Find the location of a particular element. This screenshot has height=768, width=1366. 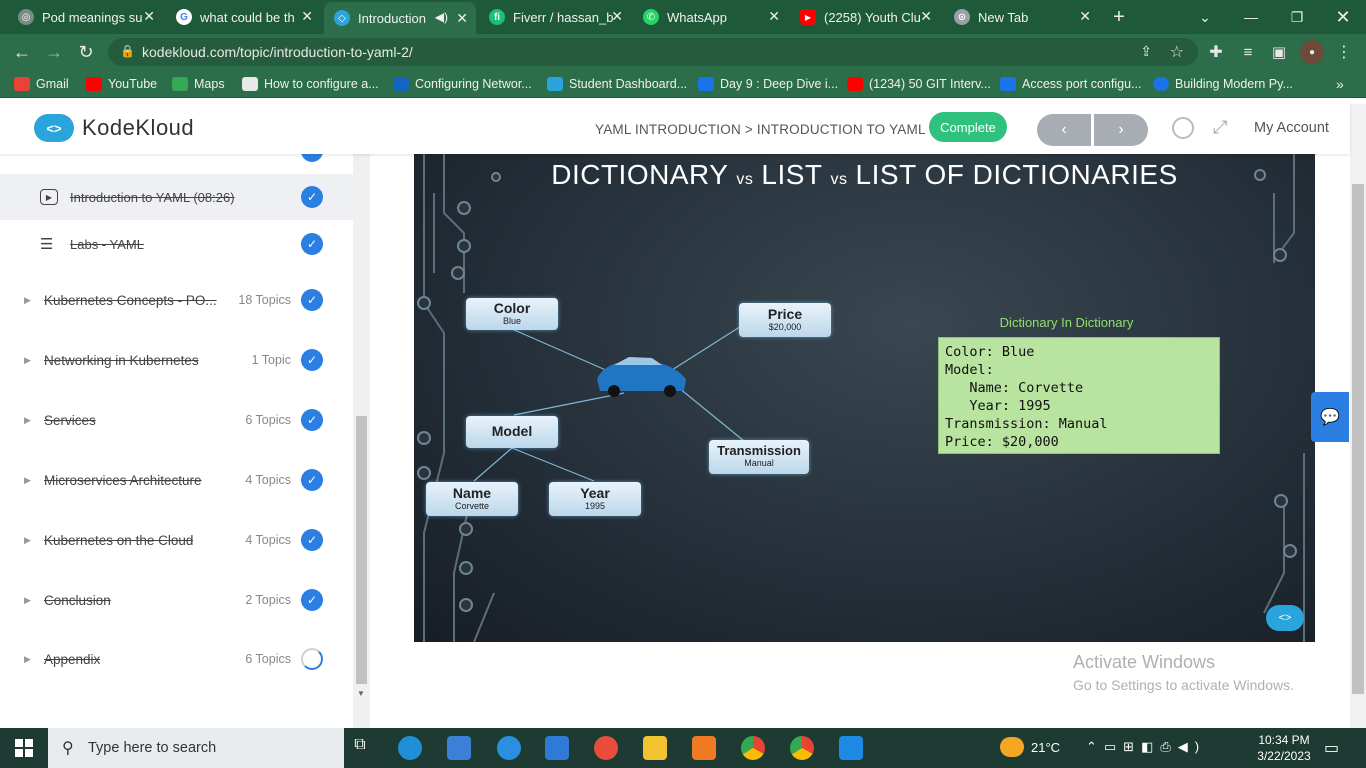

tab-search-chevron-icon: ⌄ is located at coordinates (1205, 17).